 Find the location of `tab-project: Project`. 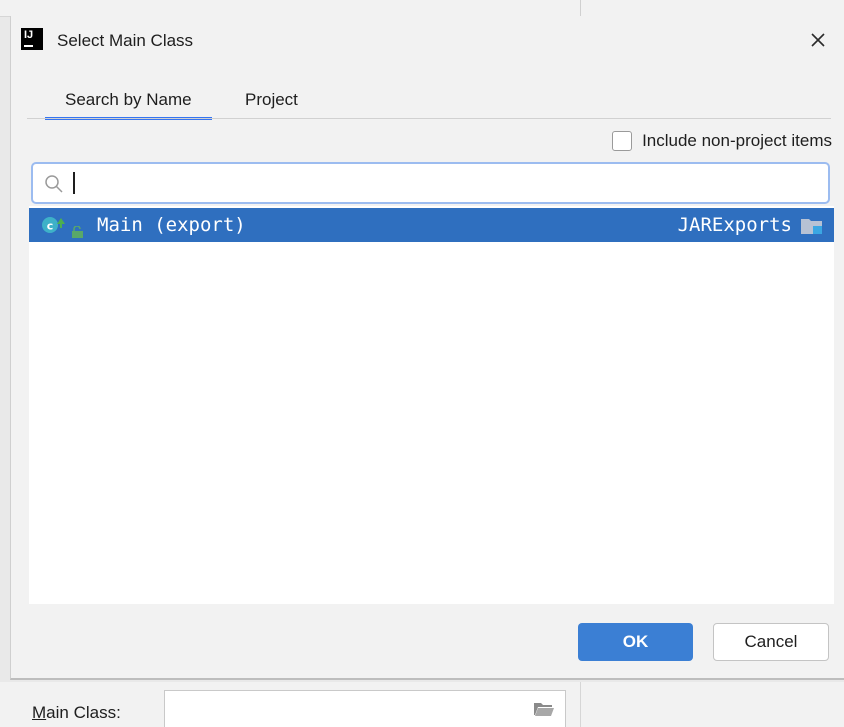

tab-project: Project is located at coordinates (271, 103).